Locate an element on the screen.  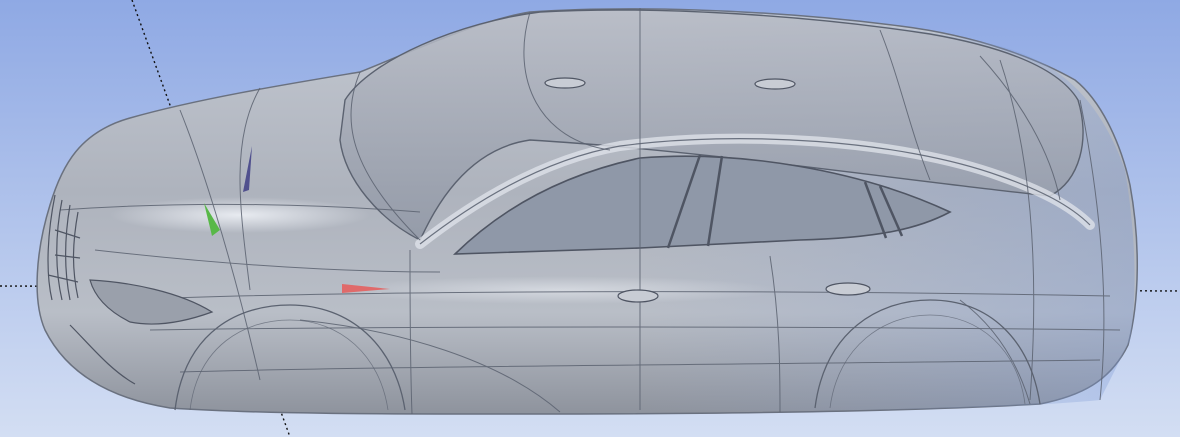
front-door-handle is located at coordinates (638, 296).